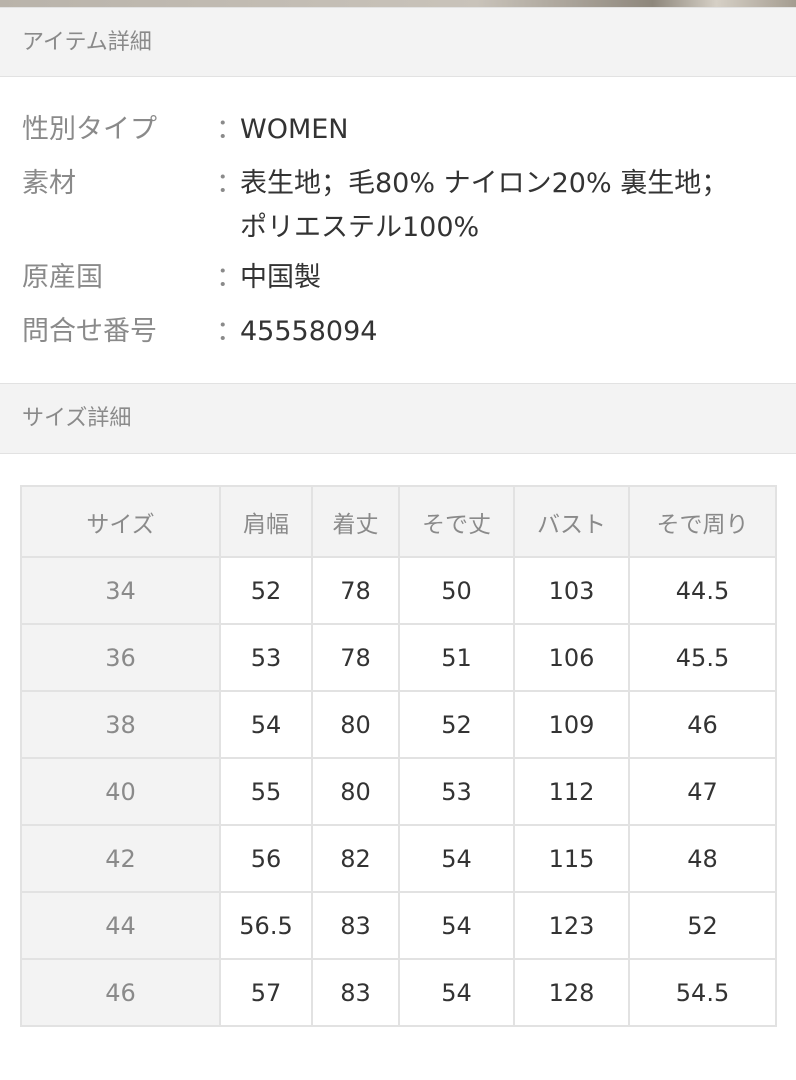 The width and height of the screenshot is (796, 1080). I want to click on size-cell: 44, so click(120, 925).